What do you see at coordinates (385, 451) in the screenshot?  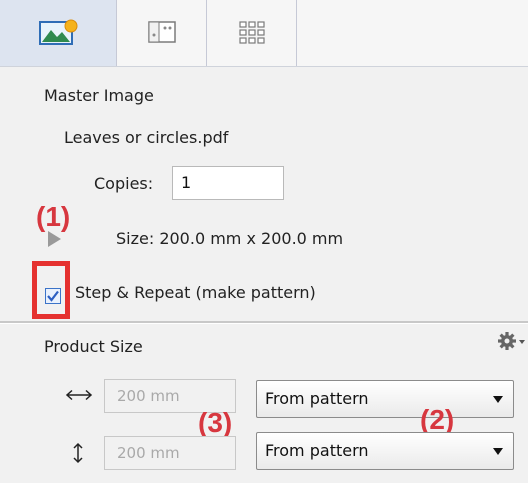 I see `height-mode-select: From pattern` at bounding box center [385, 451].